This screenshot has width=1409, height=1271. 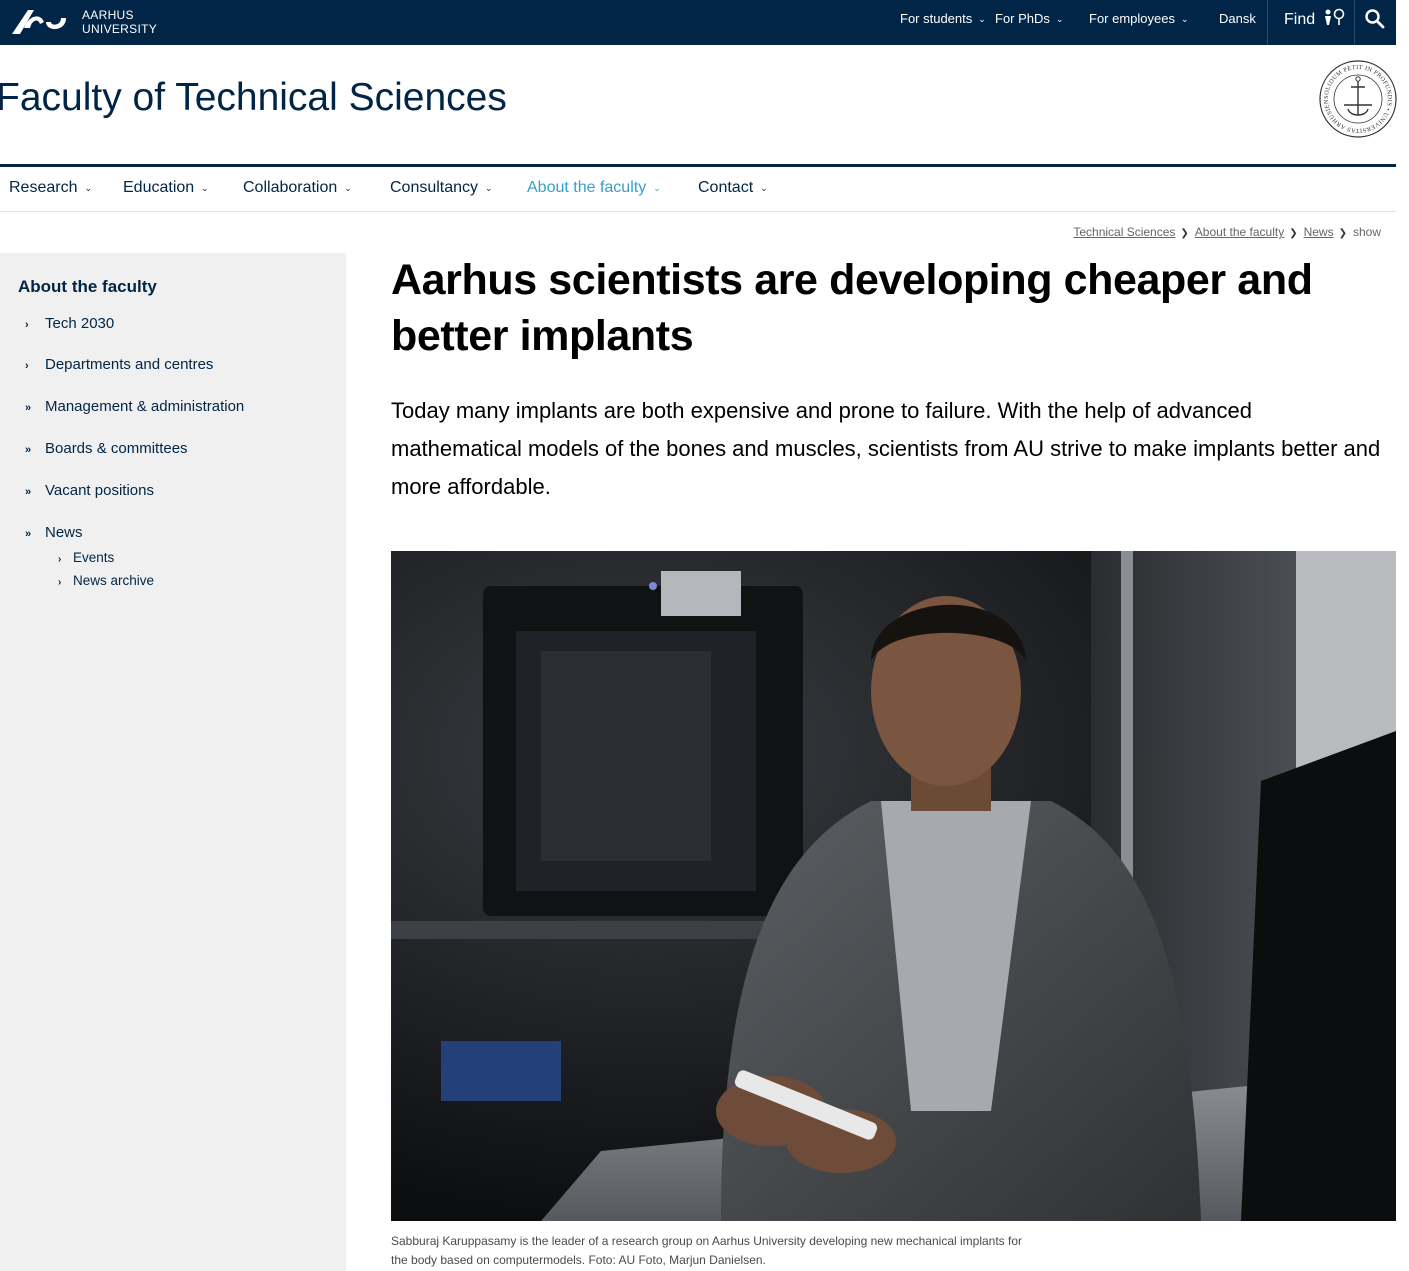 I want to click on topnav-for-employees: For employees ⌄, so click(x=1139, y=22).